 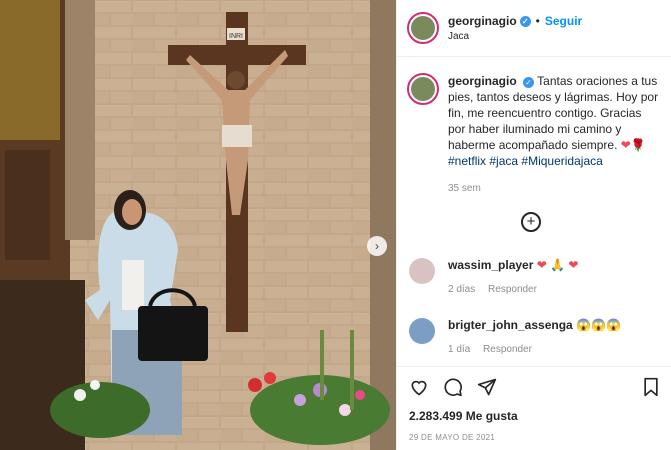 I want to click on handbag, so click(x=173, y=333).